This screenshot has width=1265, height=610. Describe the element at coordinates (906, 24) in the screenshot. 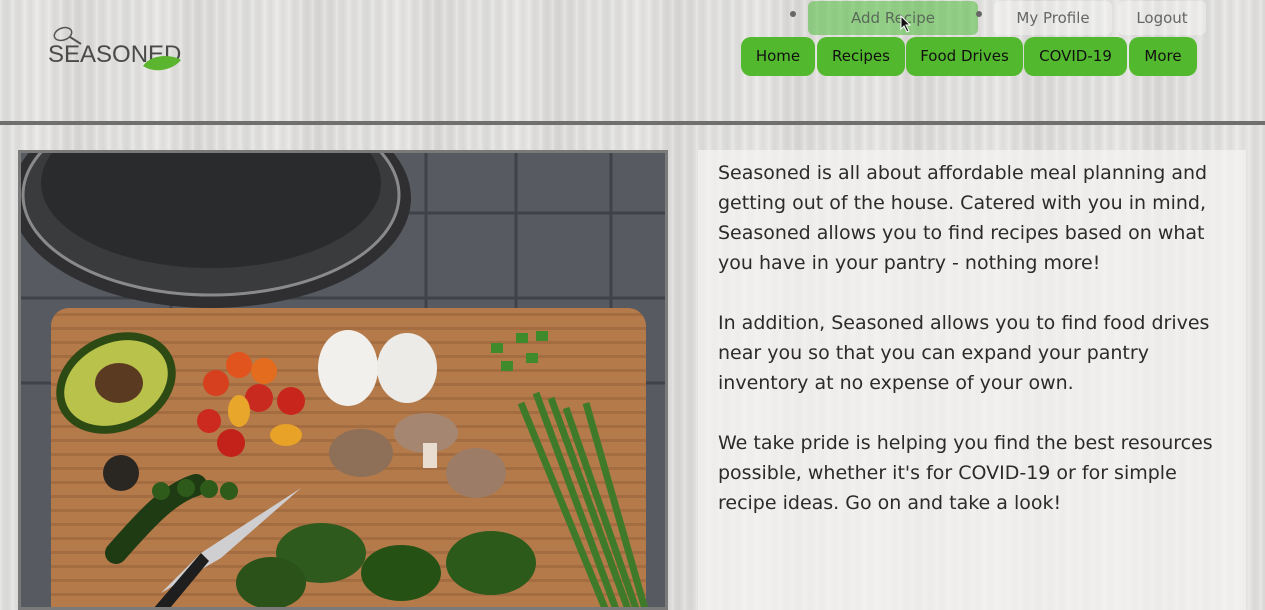

I see `cursor-icon` at that location.